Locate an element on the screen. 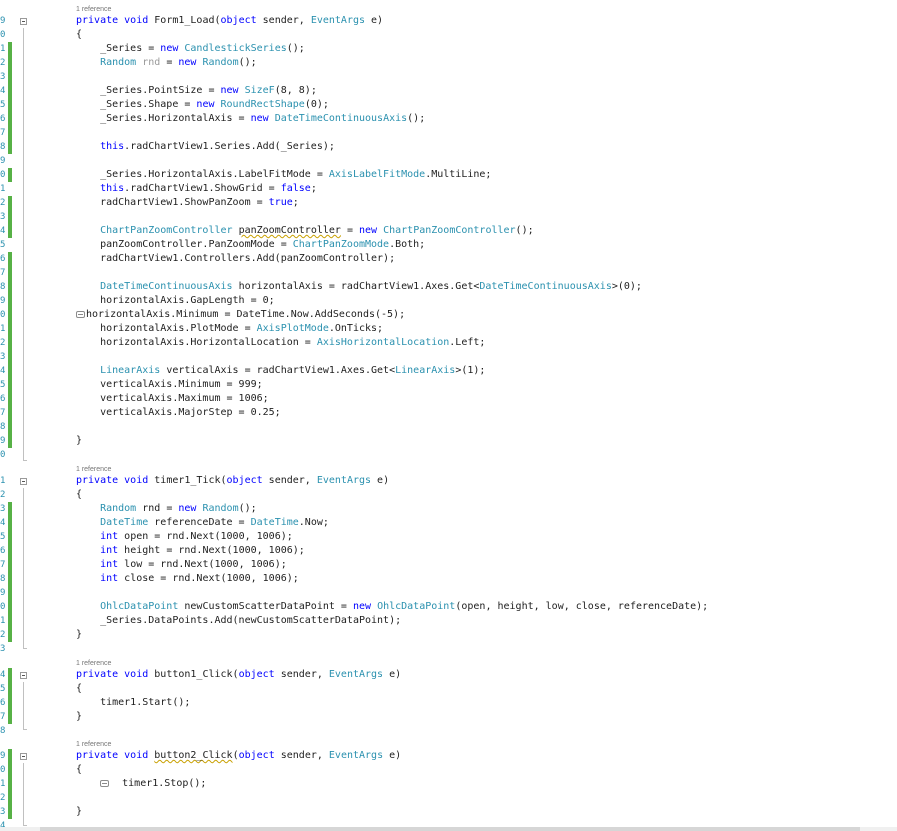  code-line: 6 int height = rnd.Next(1000, 1006); is located at coordinates (448, 551).